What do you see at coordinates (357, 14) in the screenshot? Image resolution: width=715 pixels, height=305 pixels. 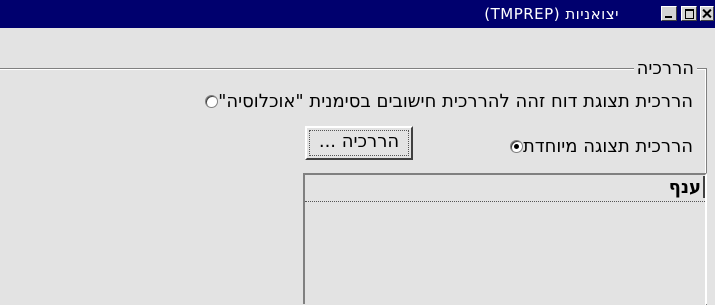 I see `title-bar: יצואניות (TMPREP)` at bounding box center [357, 14].